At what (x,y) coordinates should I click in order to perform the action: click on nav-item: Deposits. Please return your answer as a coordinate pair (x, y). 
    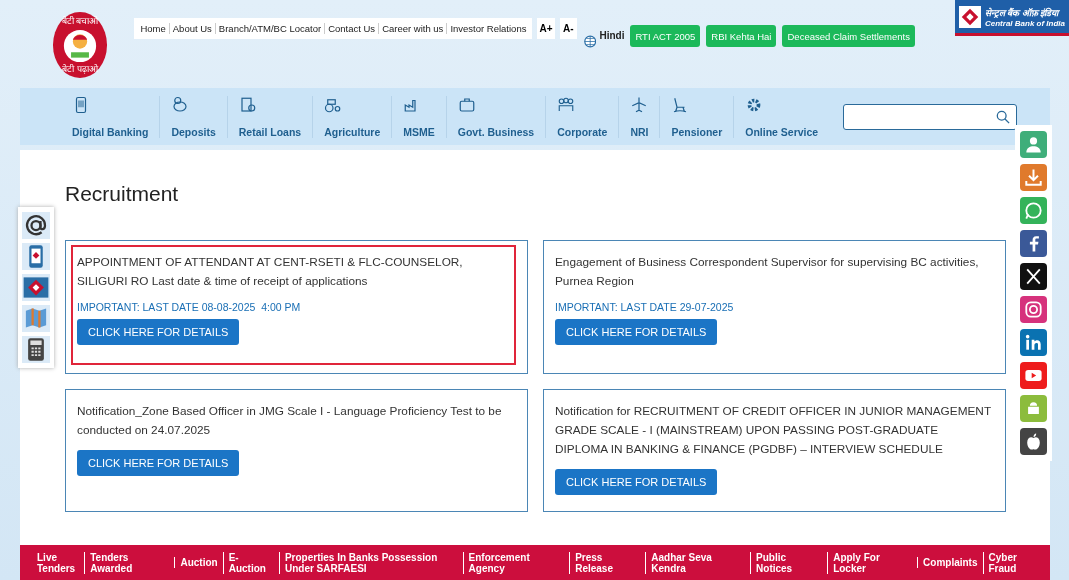
    Looking at the image, I should click on (194, 116).